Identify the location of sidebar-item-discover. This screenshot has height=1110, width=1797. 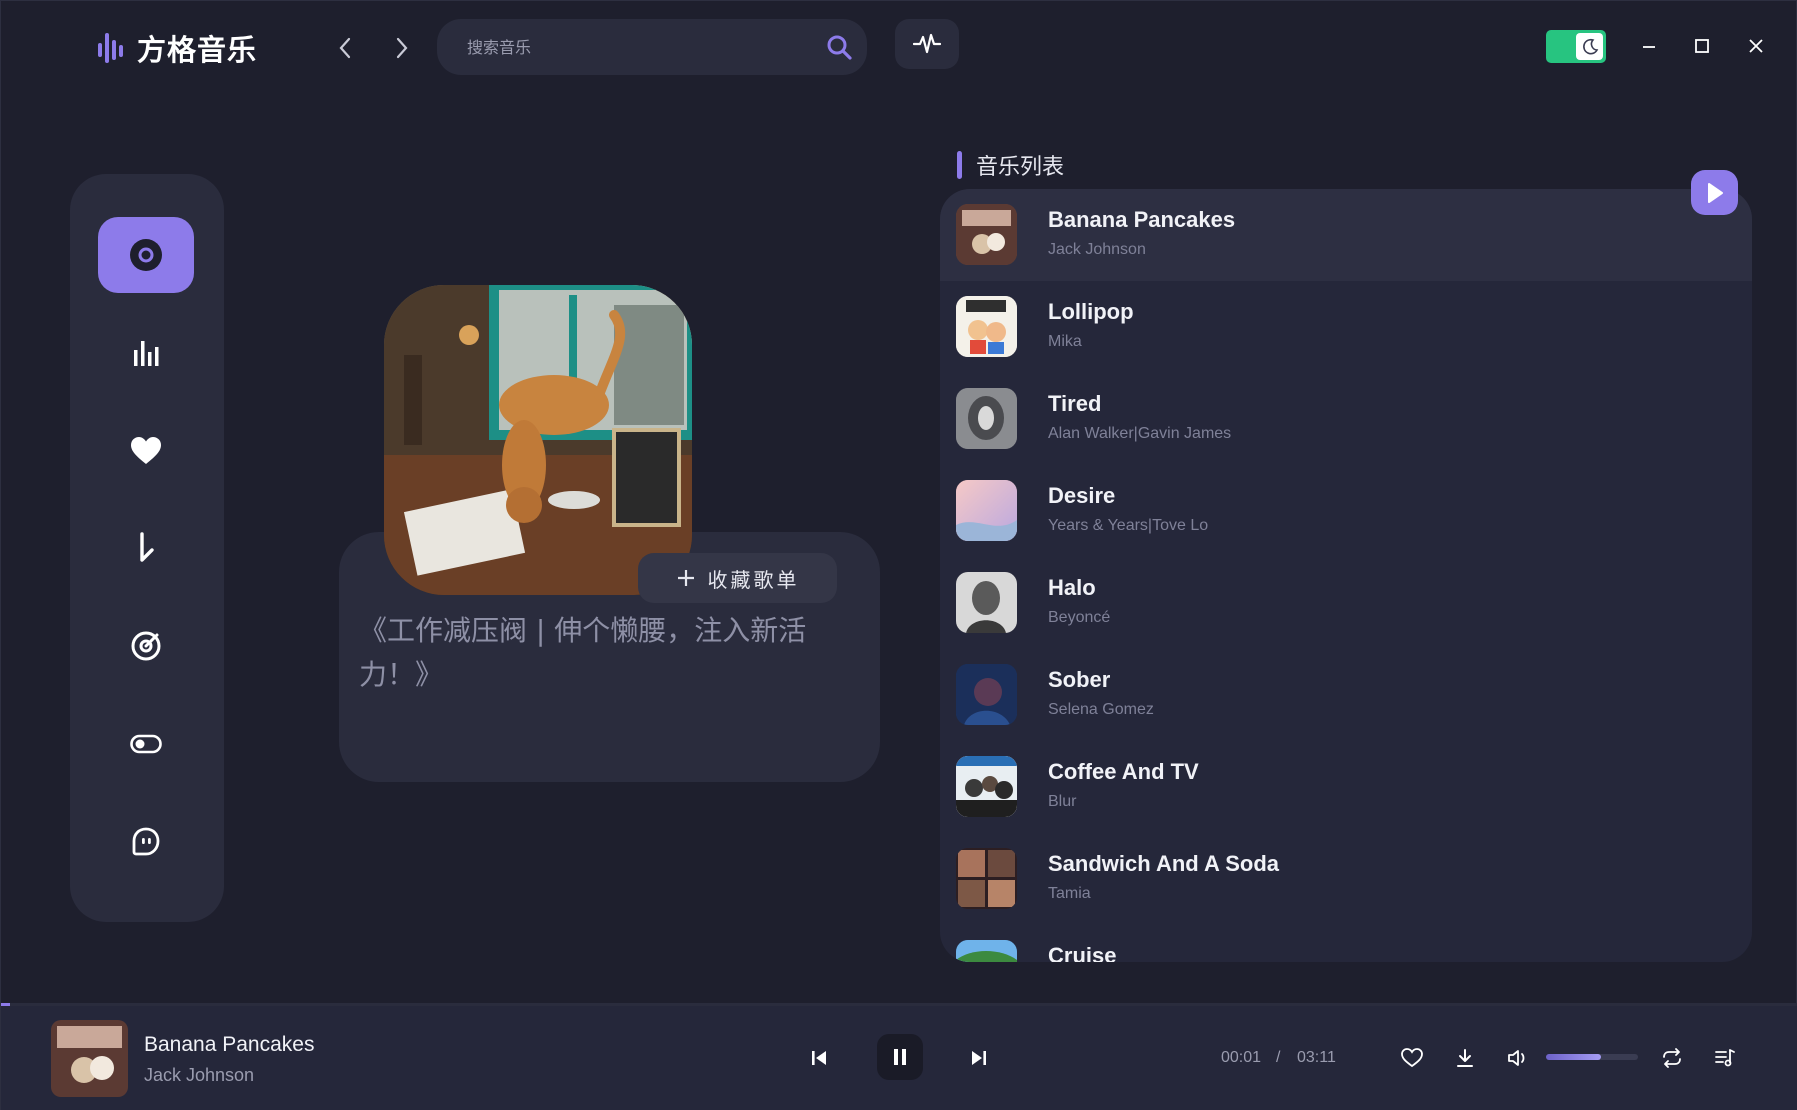
(146, 255).